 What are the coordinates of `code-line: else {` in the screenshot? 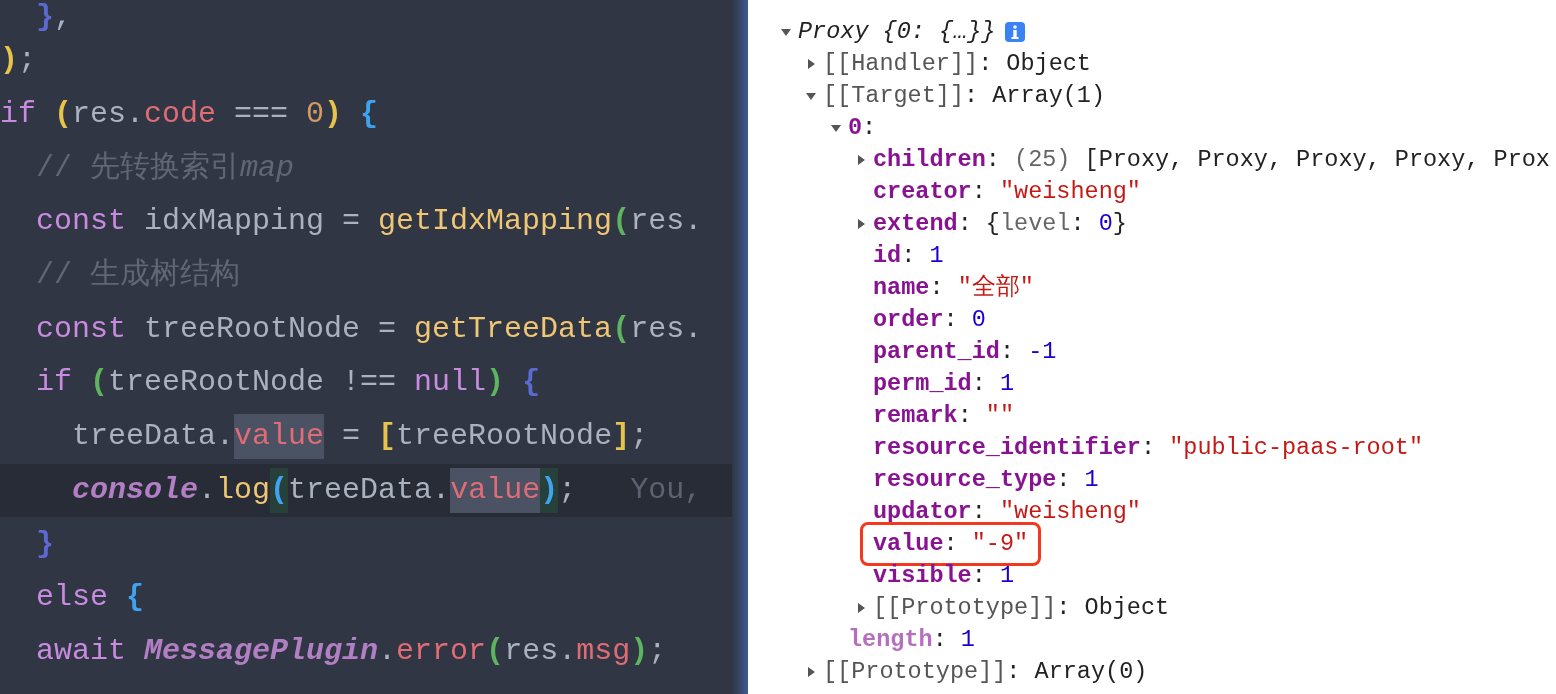 It's located at (90, 598).